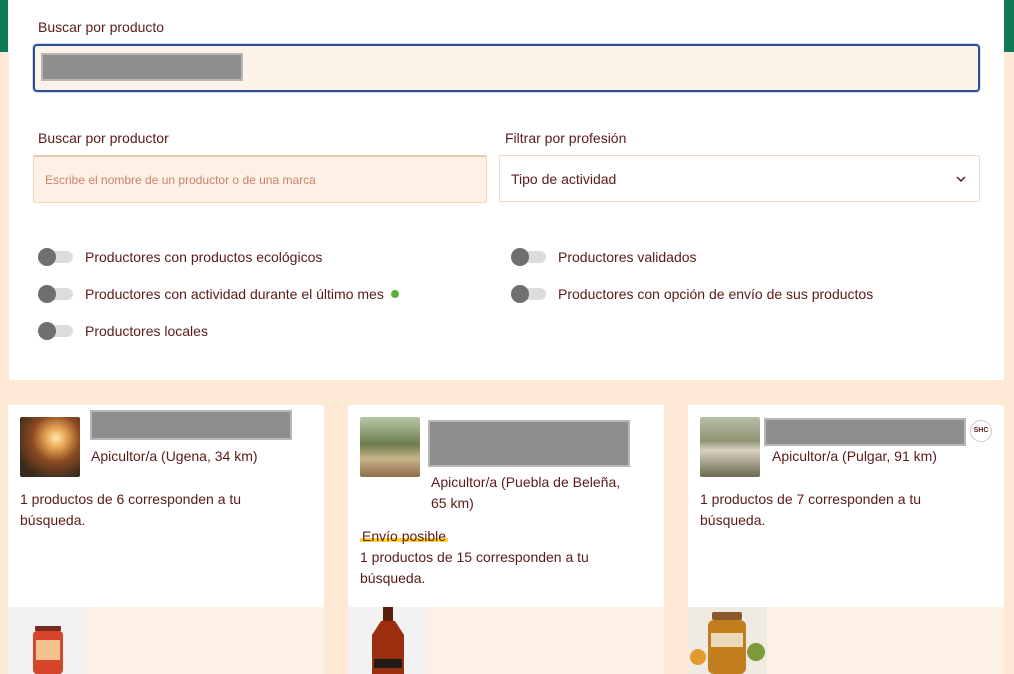 The image size is (1014, 674). Describe the element at coordinates (506, 68) in the screenshot. I see `product-search-input` at that location.